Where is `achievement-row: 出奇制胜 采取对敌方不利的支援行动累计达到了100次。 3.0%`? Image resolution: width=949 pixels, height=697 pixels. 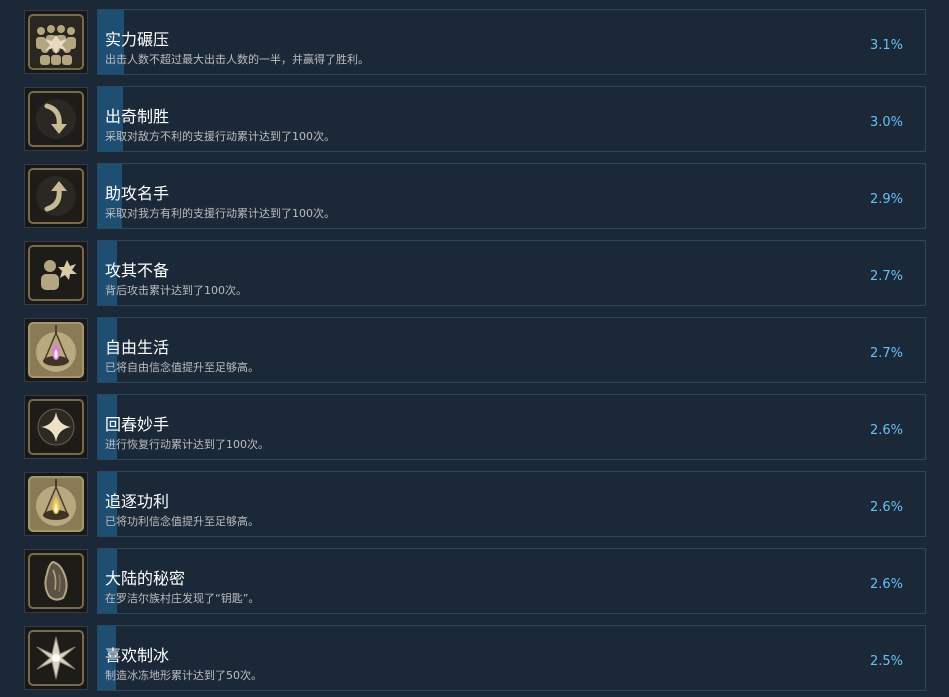
achievement-row: 出奇制胜 采取对敌方不利的支援行动累计达到了100次。 3.0% is located at coordinates (474, 119).